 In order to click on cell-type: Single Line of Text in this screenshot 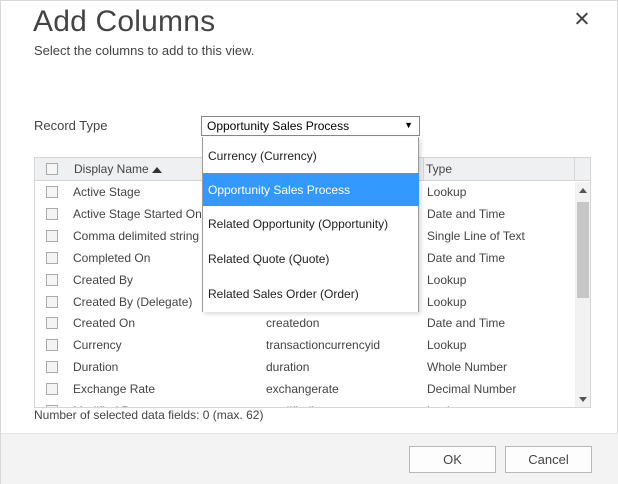, I will do `click(476, 235)`.